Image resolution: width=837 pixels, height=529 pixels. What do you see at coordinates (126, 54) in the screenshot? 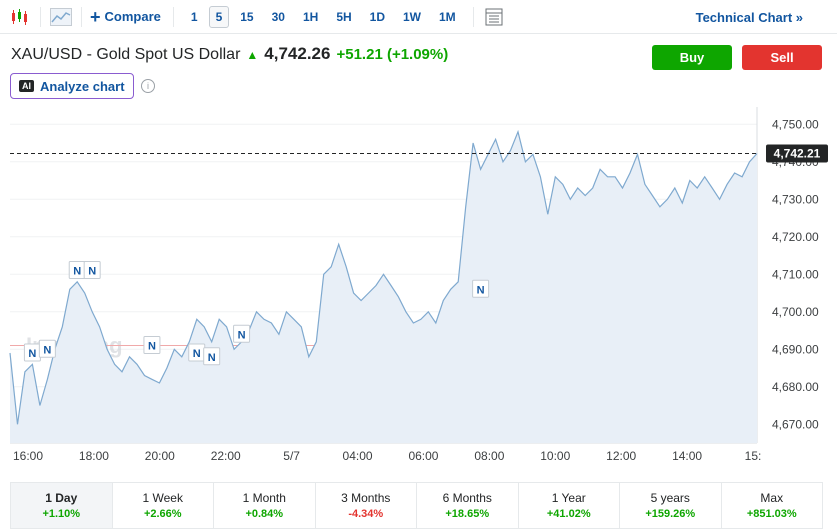
I see `instrument-name: XAU/USD - Gold Spot US Dollar` at bounding box center [126, 54].